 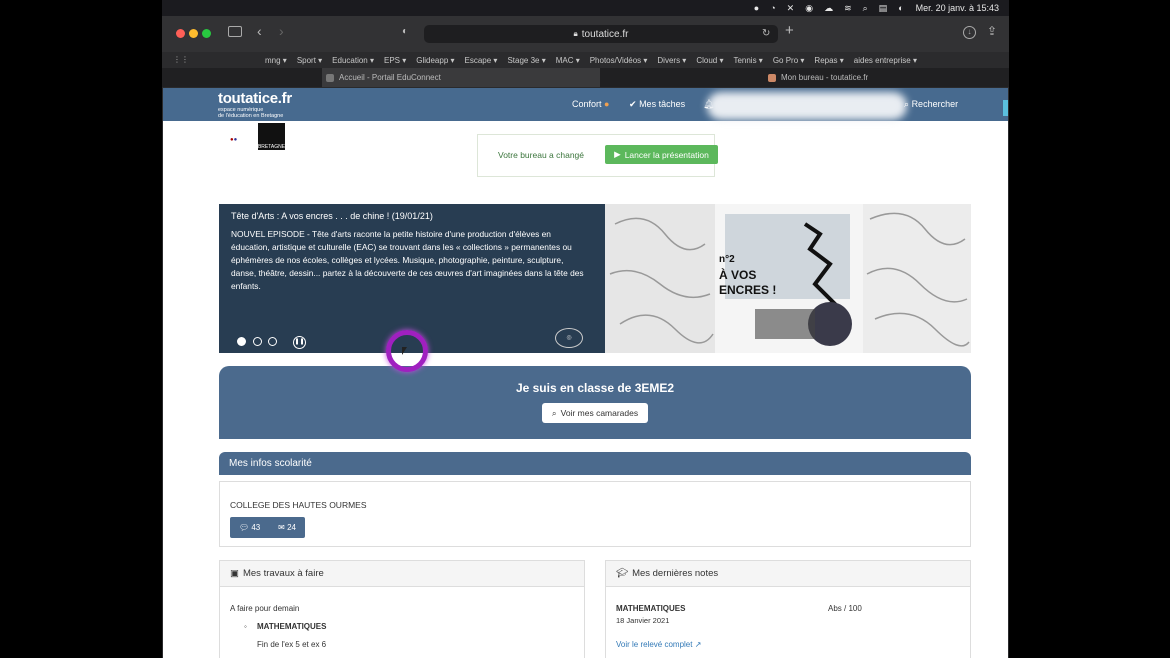 I want to click on messages-count: 43, so click(x=256, y=527).